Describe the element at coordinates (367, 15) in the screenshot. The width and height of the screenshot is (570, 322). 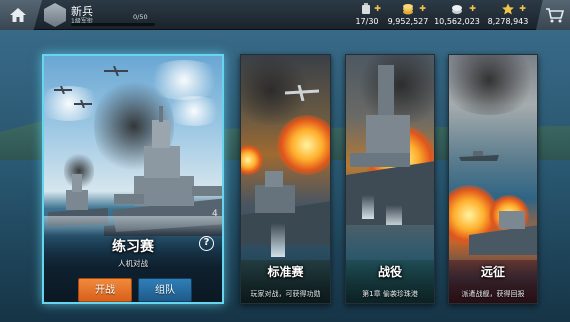
I see `resource-fuel: ✚ 17/30` at that location.